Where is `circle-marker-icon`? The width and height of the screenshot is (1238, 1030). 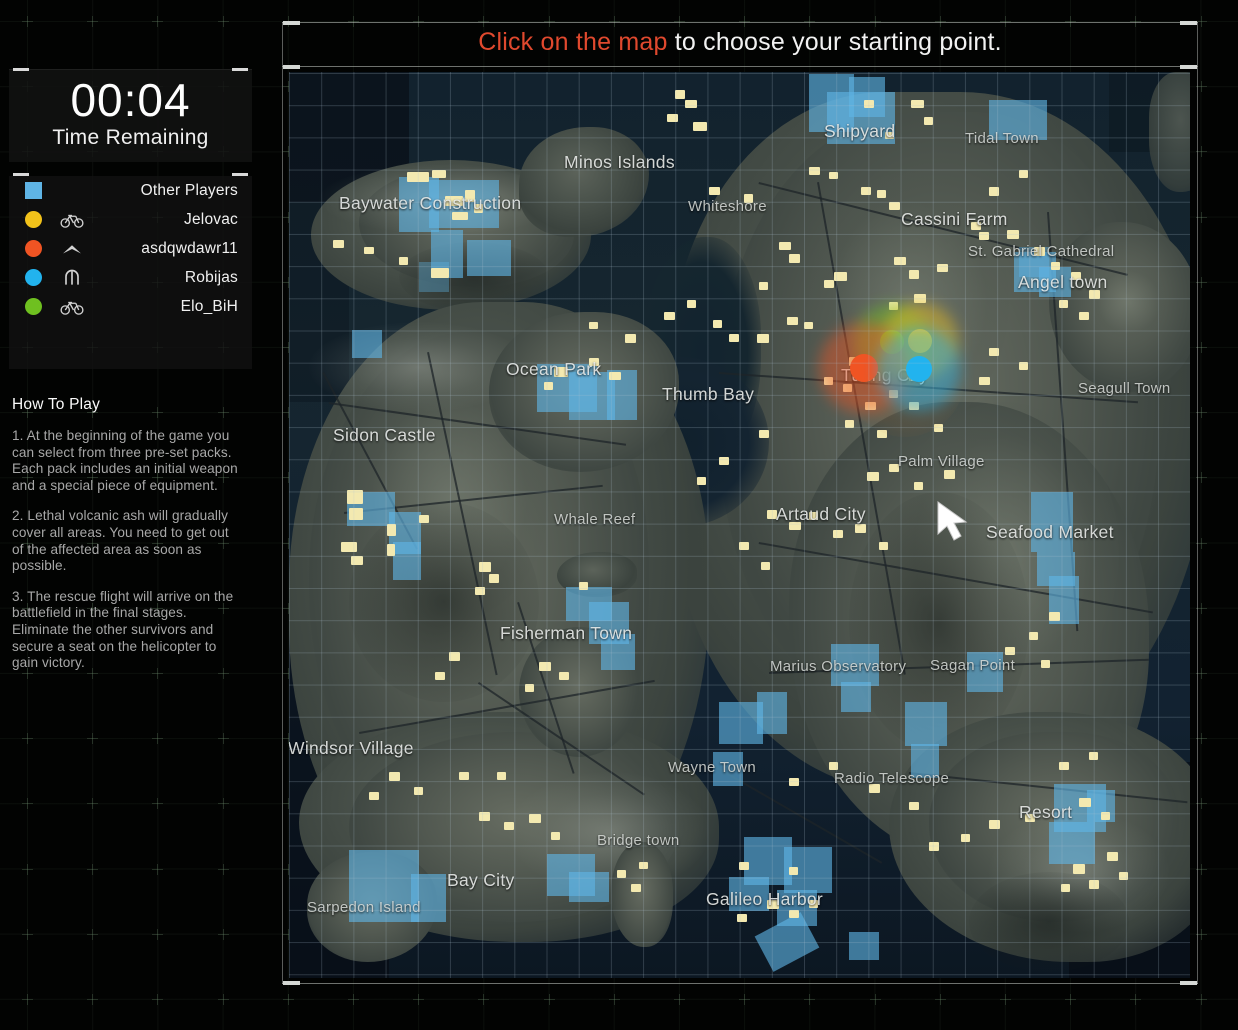 circle-marker-icon is located at coordinates (33, 219).